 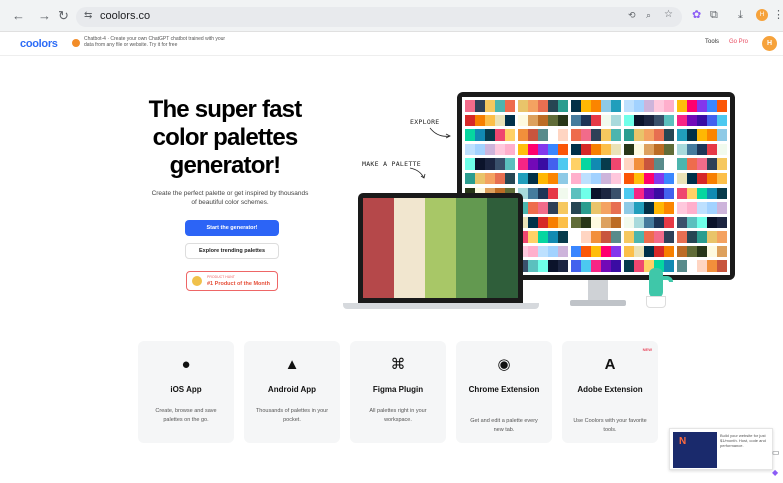 I want to click on back-icon: ←, so click(x=18, y=16).